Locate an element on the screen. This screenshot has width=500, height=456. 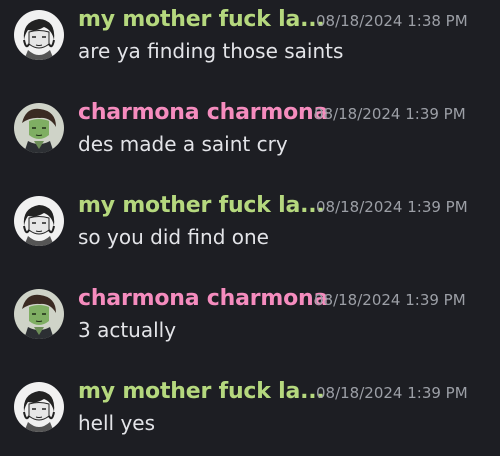
message-content: des made a saint cry is located at coordinates (183, 144).